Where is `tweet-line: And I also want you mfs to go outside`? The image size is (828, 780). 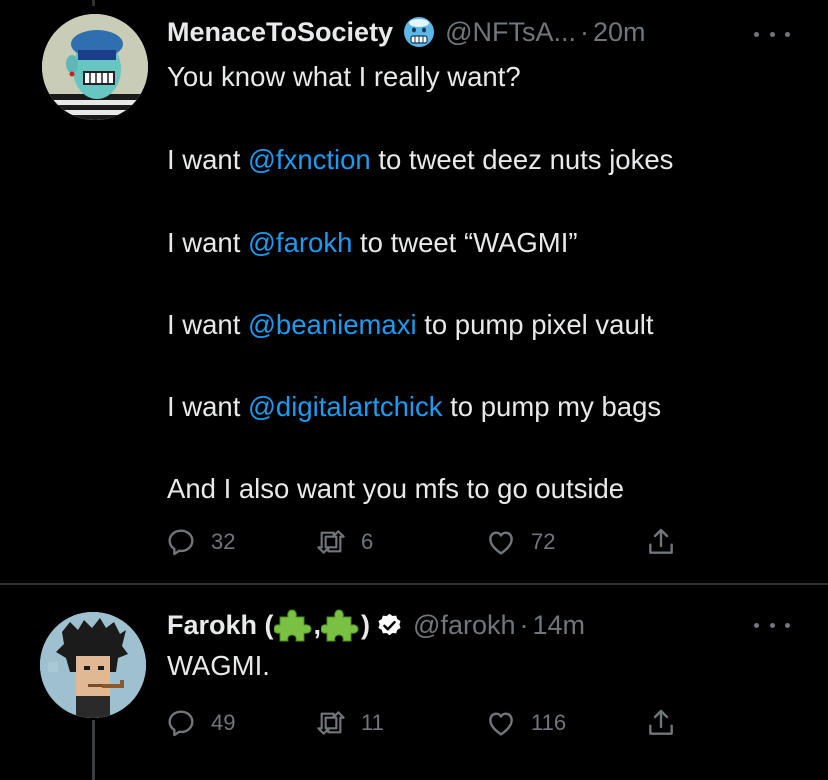
tweet-line: And I also want you mfs to go outside is located at coordinates (395, 489).